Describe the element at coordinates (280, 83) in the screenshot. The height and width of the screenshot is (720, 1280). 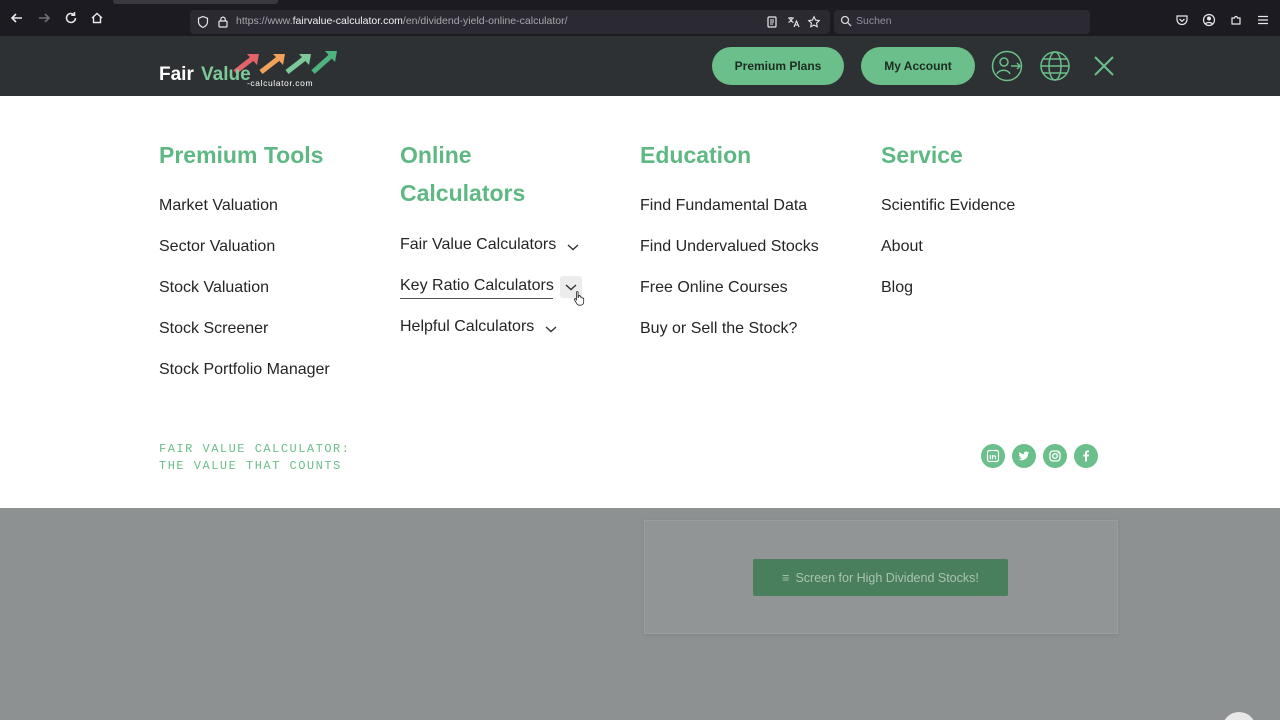
I see `logo-subtext: -calculator.com` at that location.